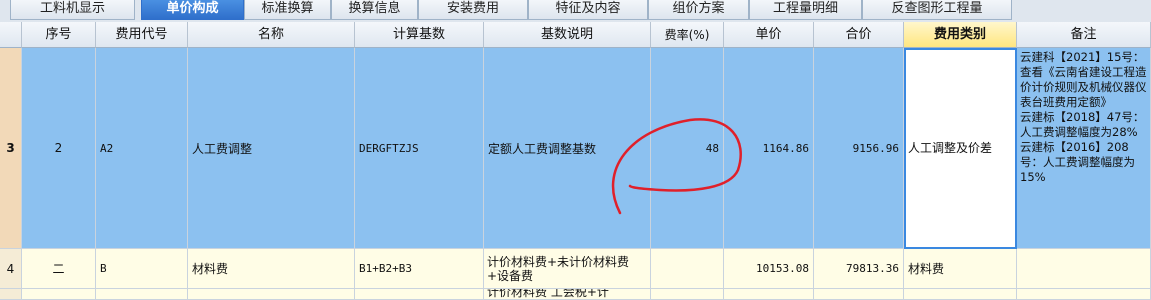  Describe the element at coordinates (960, 269) in the screenshot. I see `cell-fee-type: 材料费` at that location.